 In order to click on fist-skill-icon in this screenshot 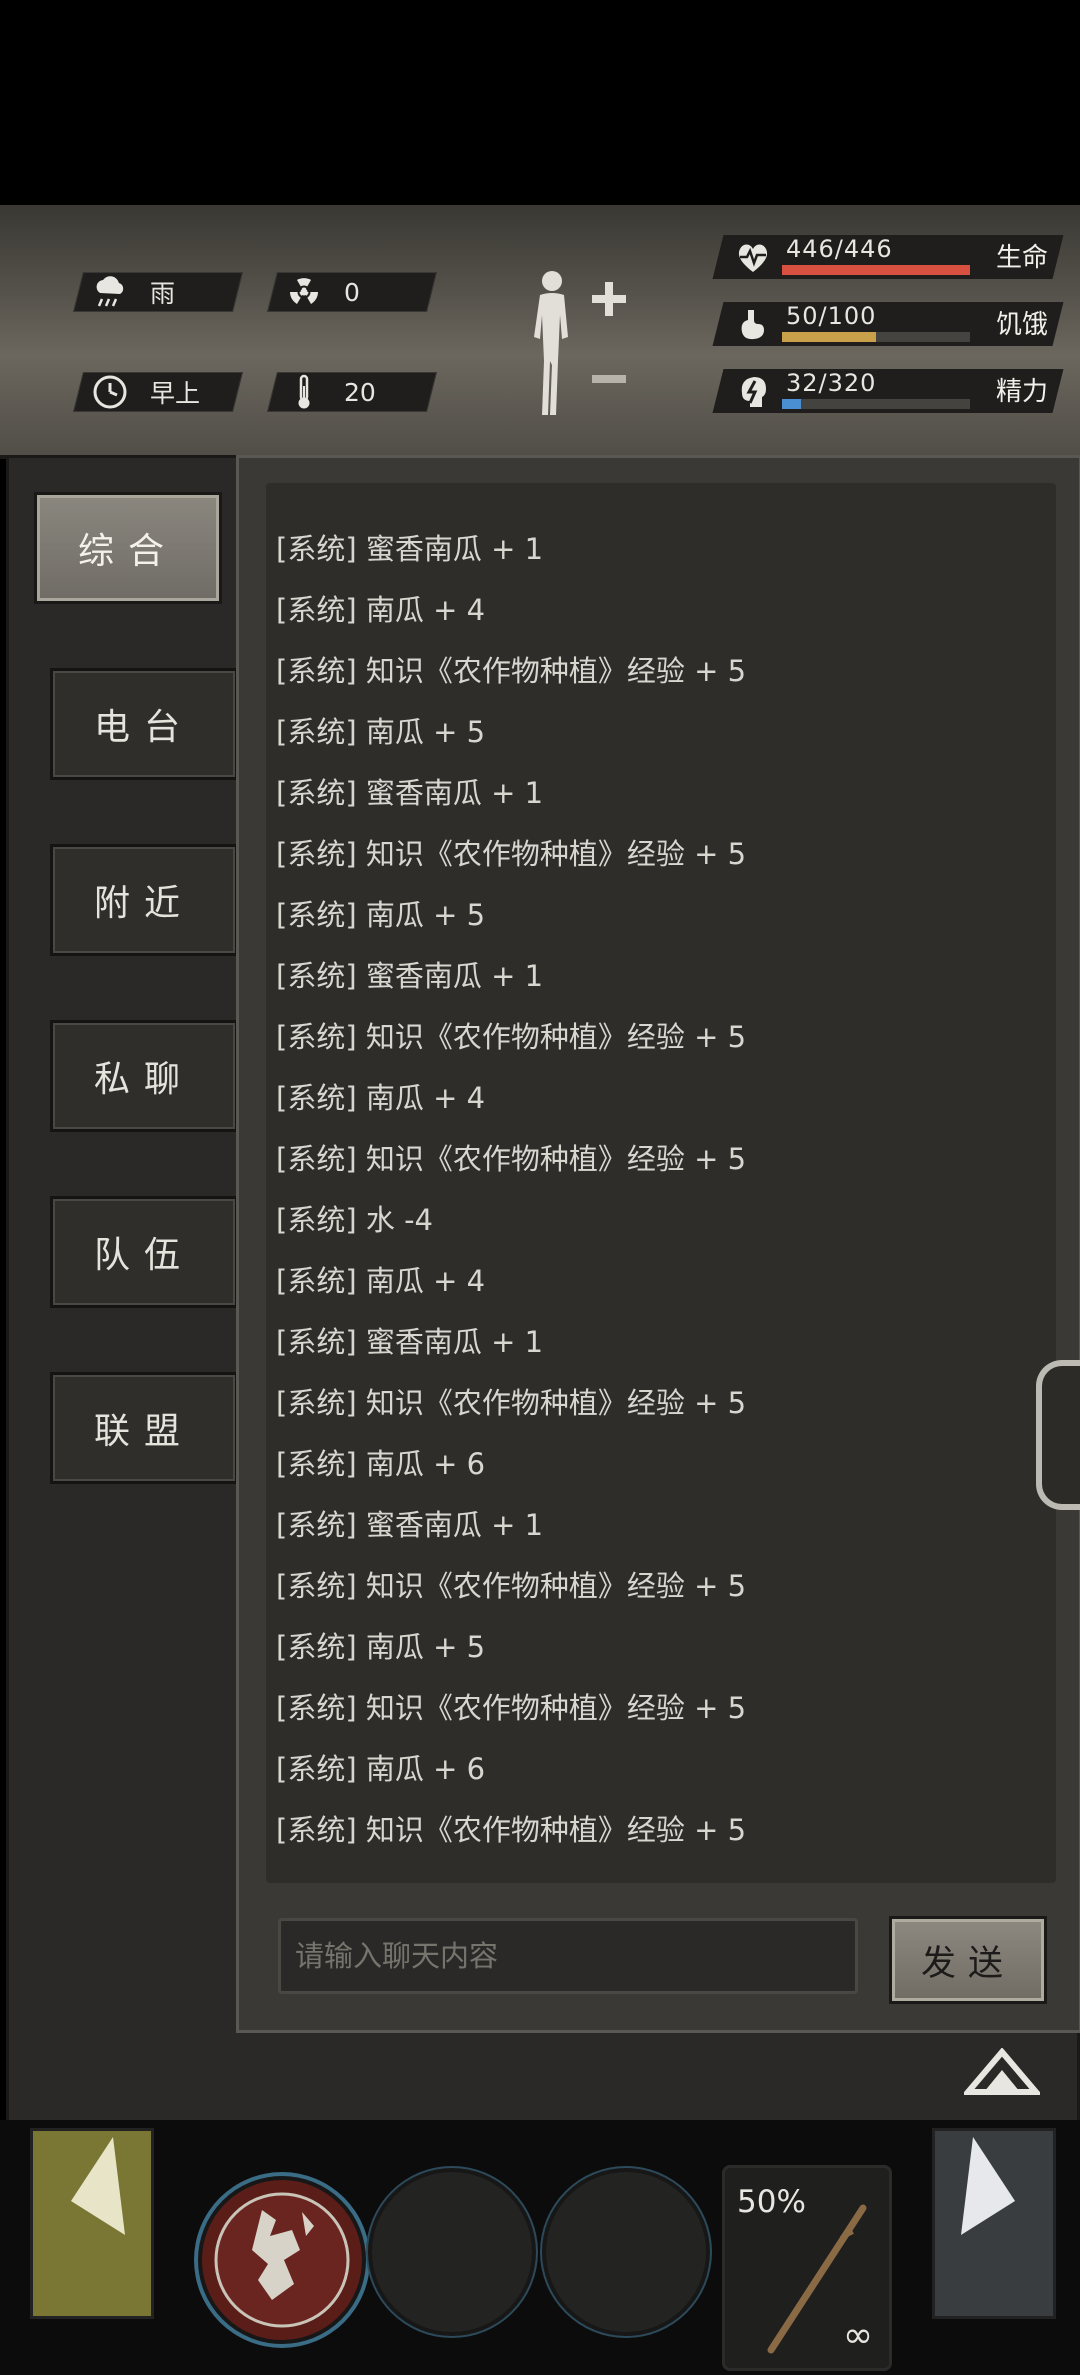, I will do `click(282, 2260)`.